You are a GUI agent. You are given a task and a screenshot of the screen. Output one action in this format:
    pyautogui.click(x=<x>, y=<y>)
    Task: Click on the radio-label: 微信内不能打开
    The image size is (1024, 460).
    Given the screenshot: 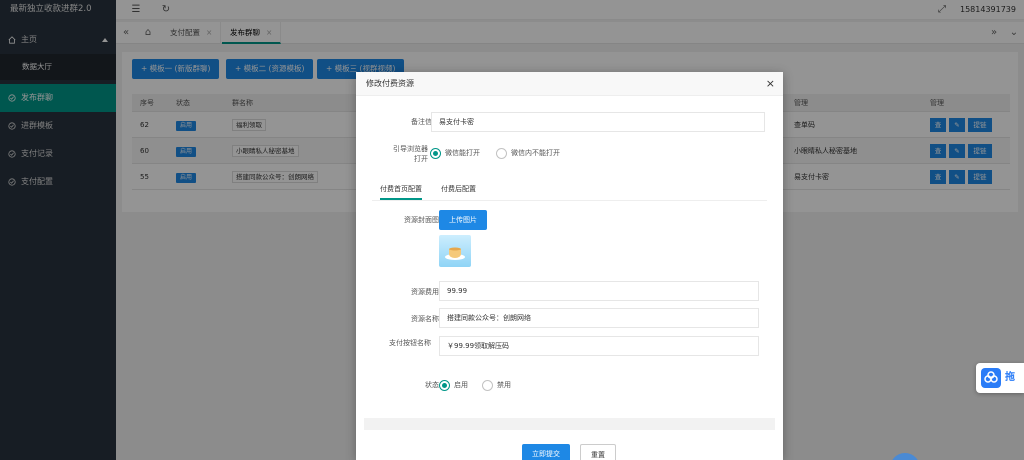 What is the action you would take?
    pyautogui.click(x=535, y=153)
    